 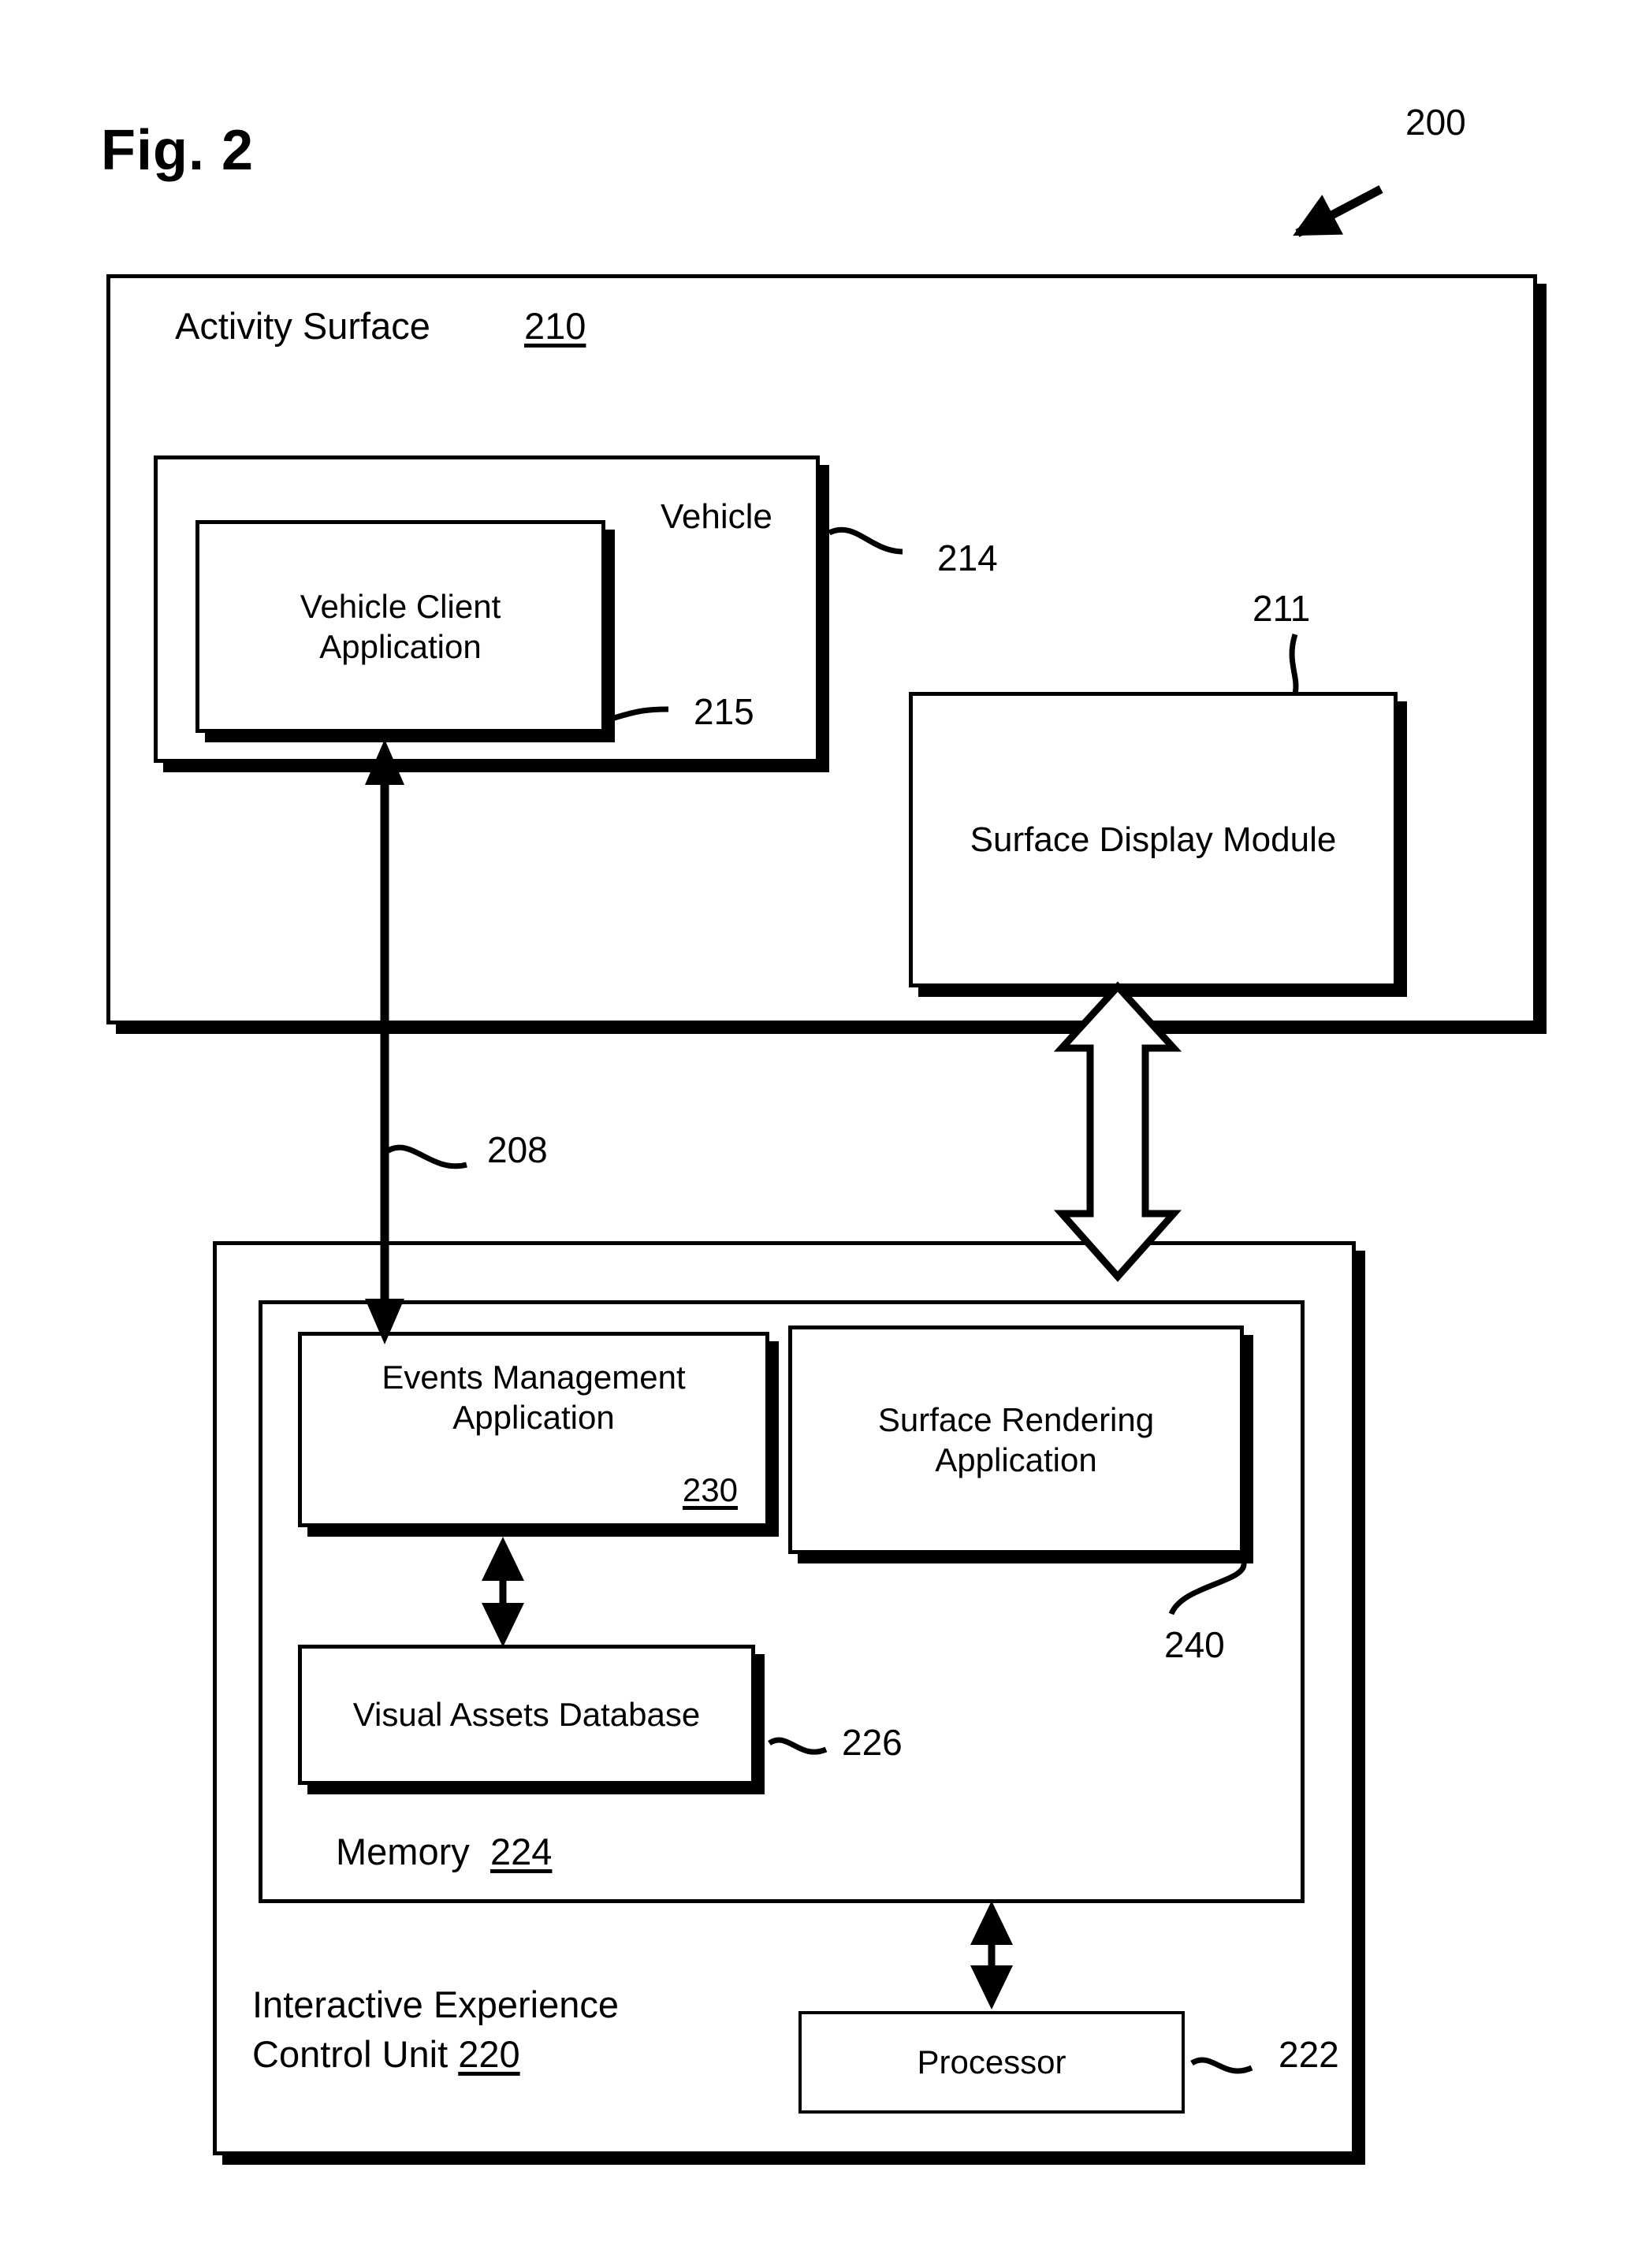 I want to click on events-management-application-box: Events Management Application 230, so click(x=538, y=1434).